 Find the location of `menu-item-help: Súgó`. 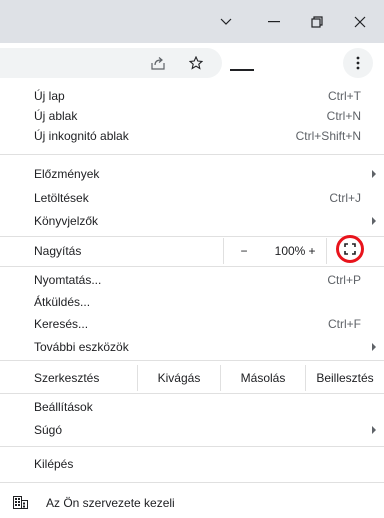

menu-item-help: Súgó is located at coordinates (192, 430).